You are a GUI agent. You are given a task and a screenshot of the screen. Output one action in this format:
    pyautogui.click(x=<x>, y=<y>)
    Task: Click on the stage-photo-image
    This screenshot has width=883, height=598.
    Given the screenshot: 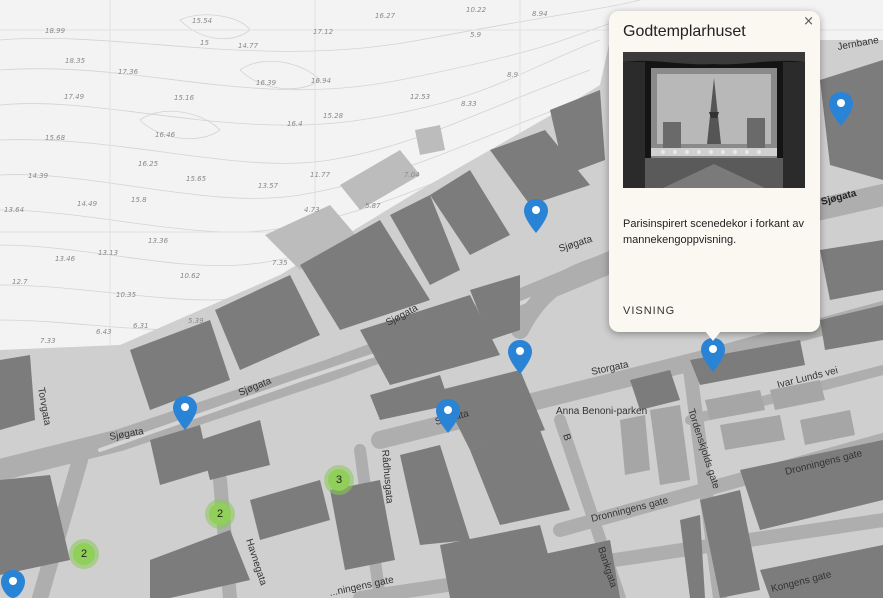 What is the action you would take?
    pyautogui.click(x=714, y=120)
    